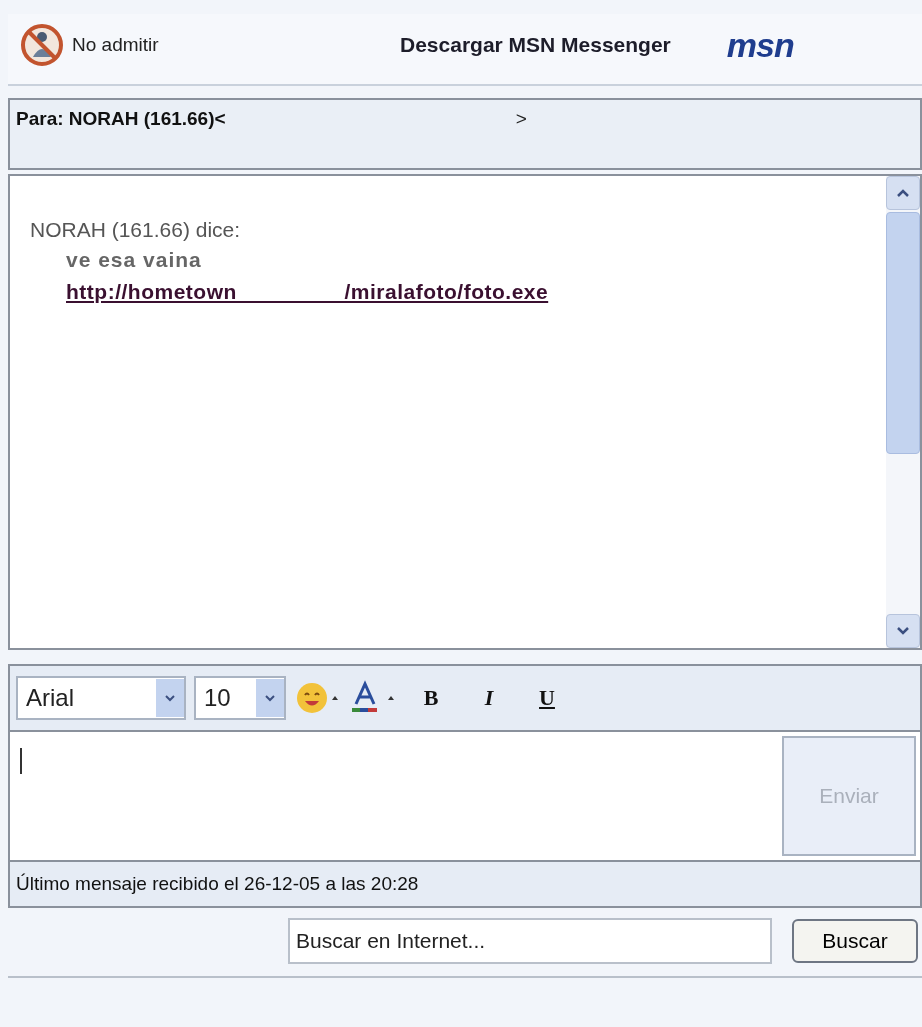 The image size is (922, 1027). I want to click on message-link: http://hometown /miralafoto/foto.exe, so click(307, 292).